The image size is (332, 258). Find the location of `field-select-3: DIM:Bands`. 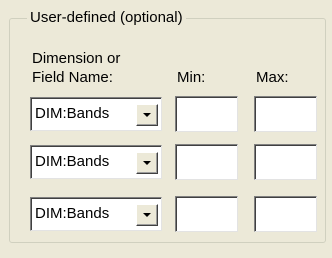

field-select-3: DIM:Bands is located at coordinates (96, 214).